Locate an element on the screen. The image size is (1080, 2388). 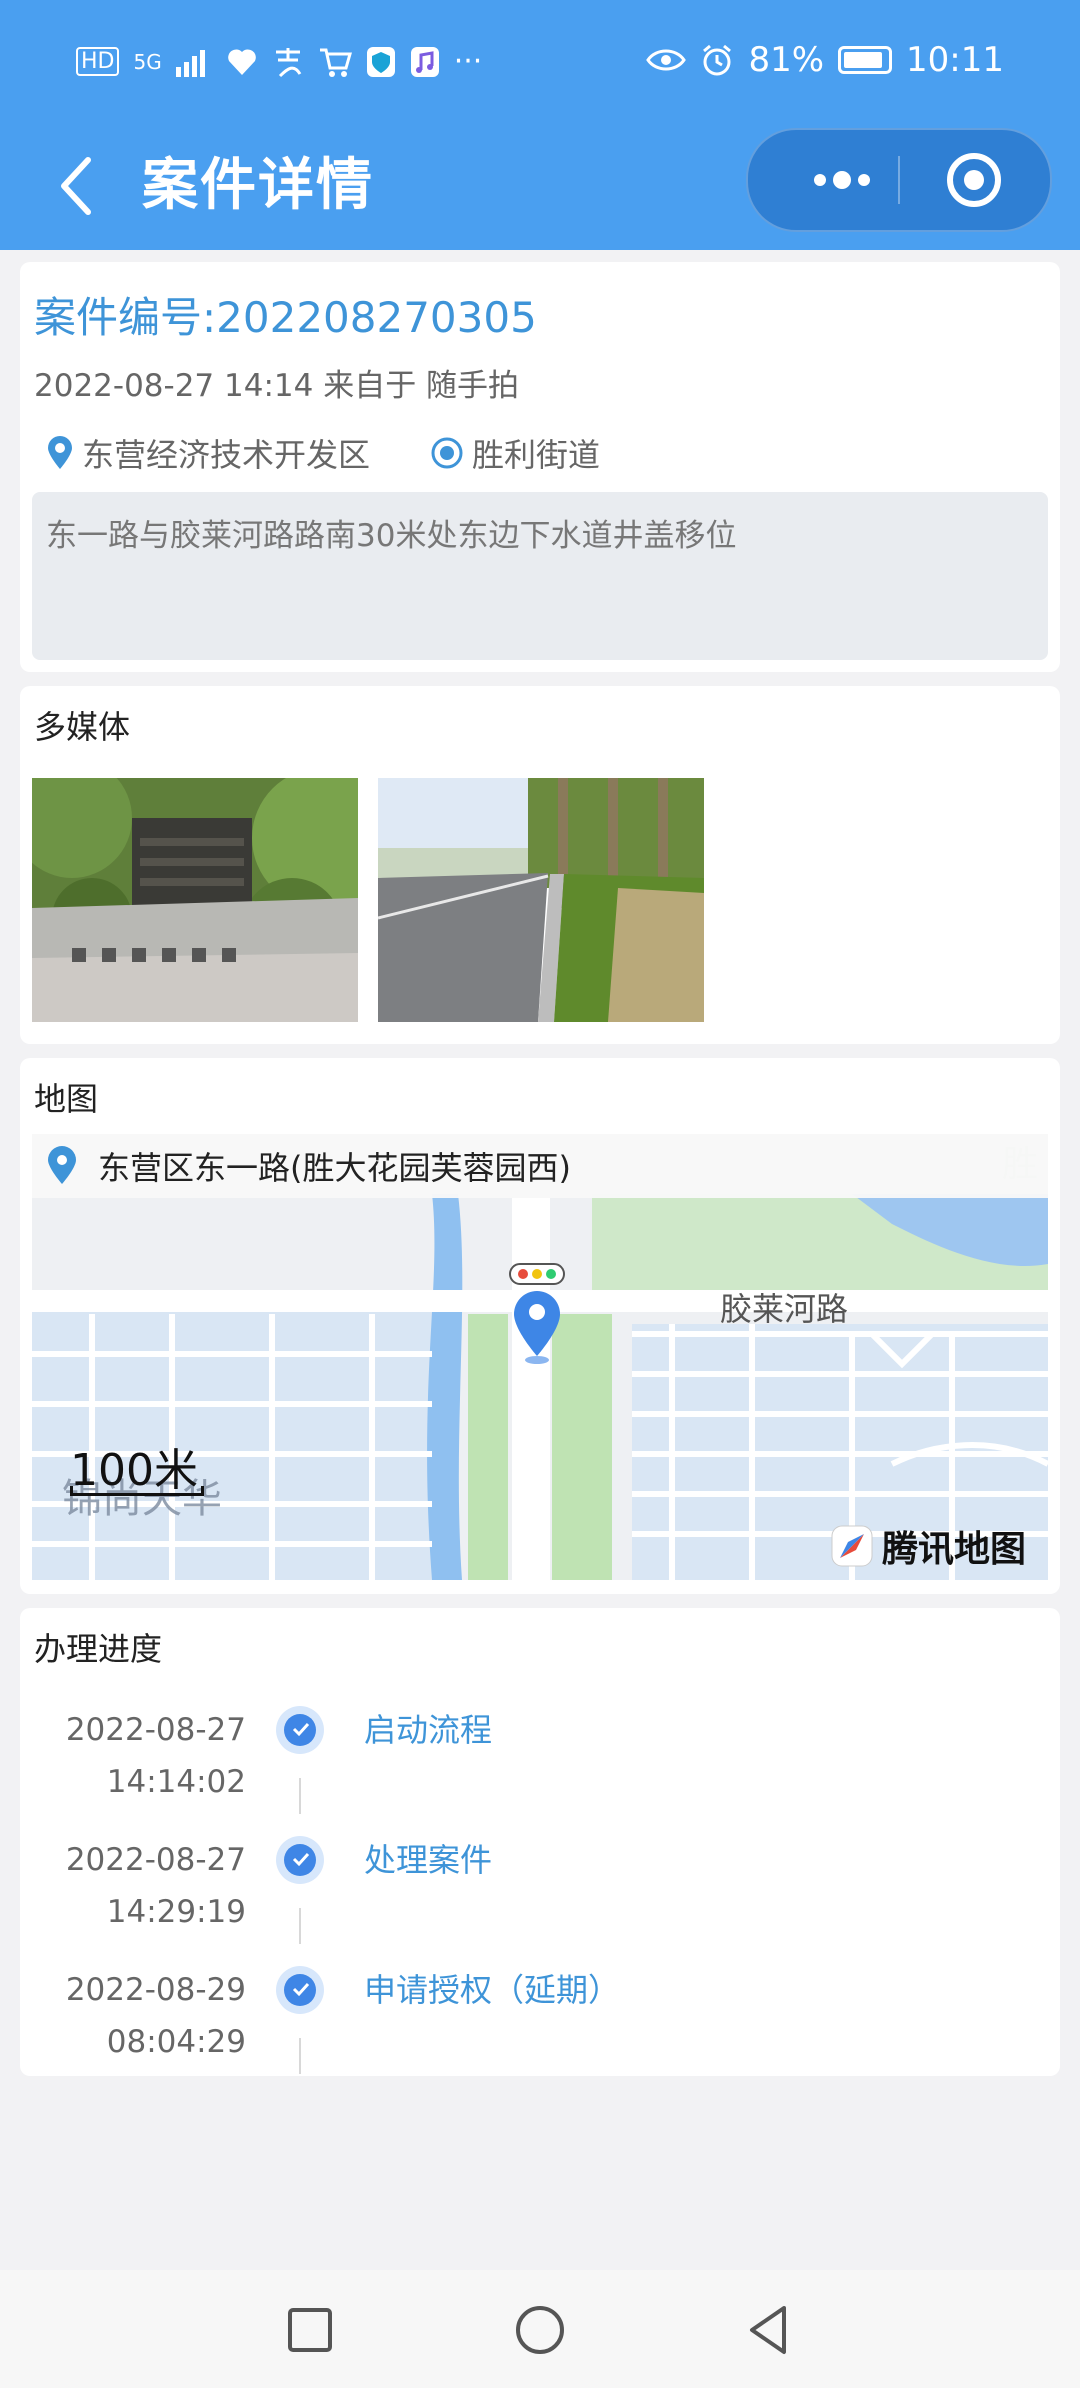
location-target-icon is located at coordinates (447, 453).